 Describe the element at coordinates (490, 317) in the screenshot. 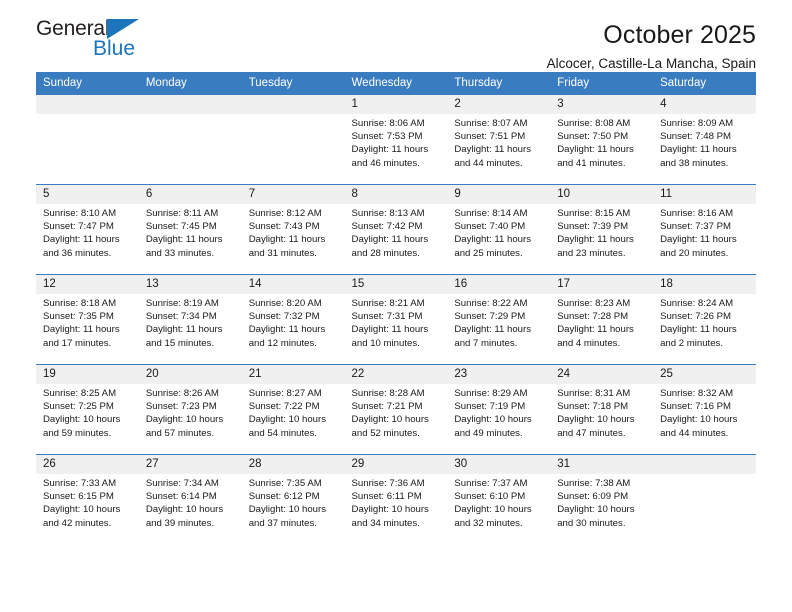

I see `sunset-text: Sunset: 7:29 PM` at that location.